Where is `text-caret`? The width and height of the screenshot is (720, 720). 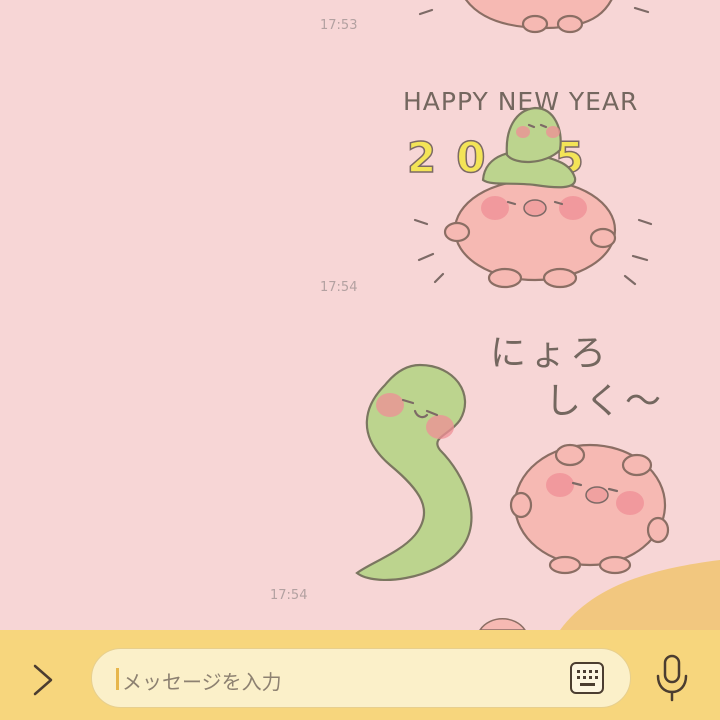 text-caret is located at coordinates (117, 679).